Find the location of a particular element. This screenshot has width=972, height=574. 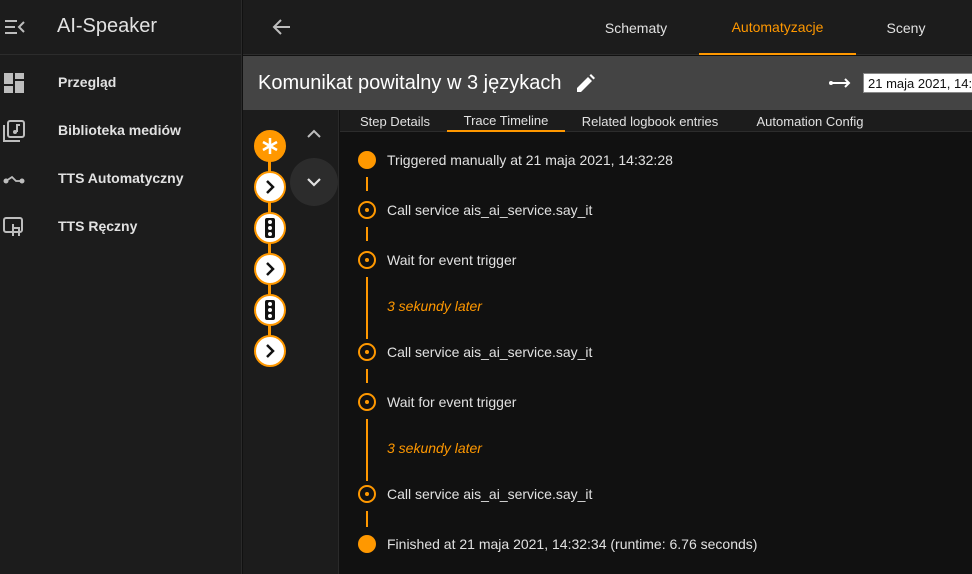

tab-automatyzacje: Automatyzacje is located at coordinates (777, 27).